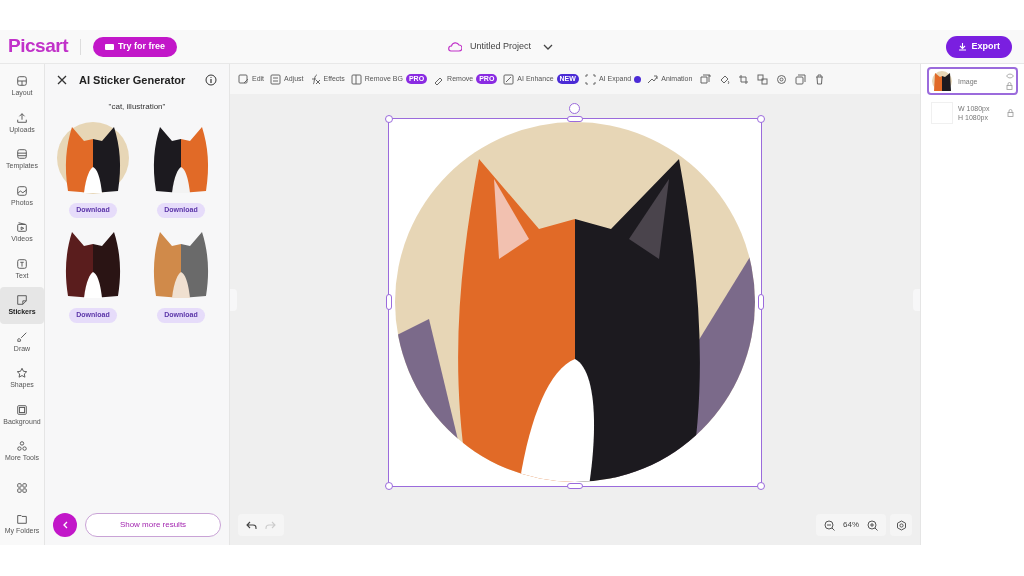  I want to click on settings-icon, so click(901, 525).